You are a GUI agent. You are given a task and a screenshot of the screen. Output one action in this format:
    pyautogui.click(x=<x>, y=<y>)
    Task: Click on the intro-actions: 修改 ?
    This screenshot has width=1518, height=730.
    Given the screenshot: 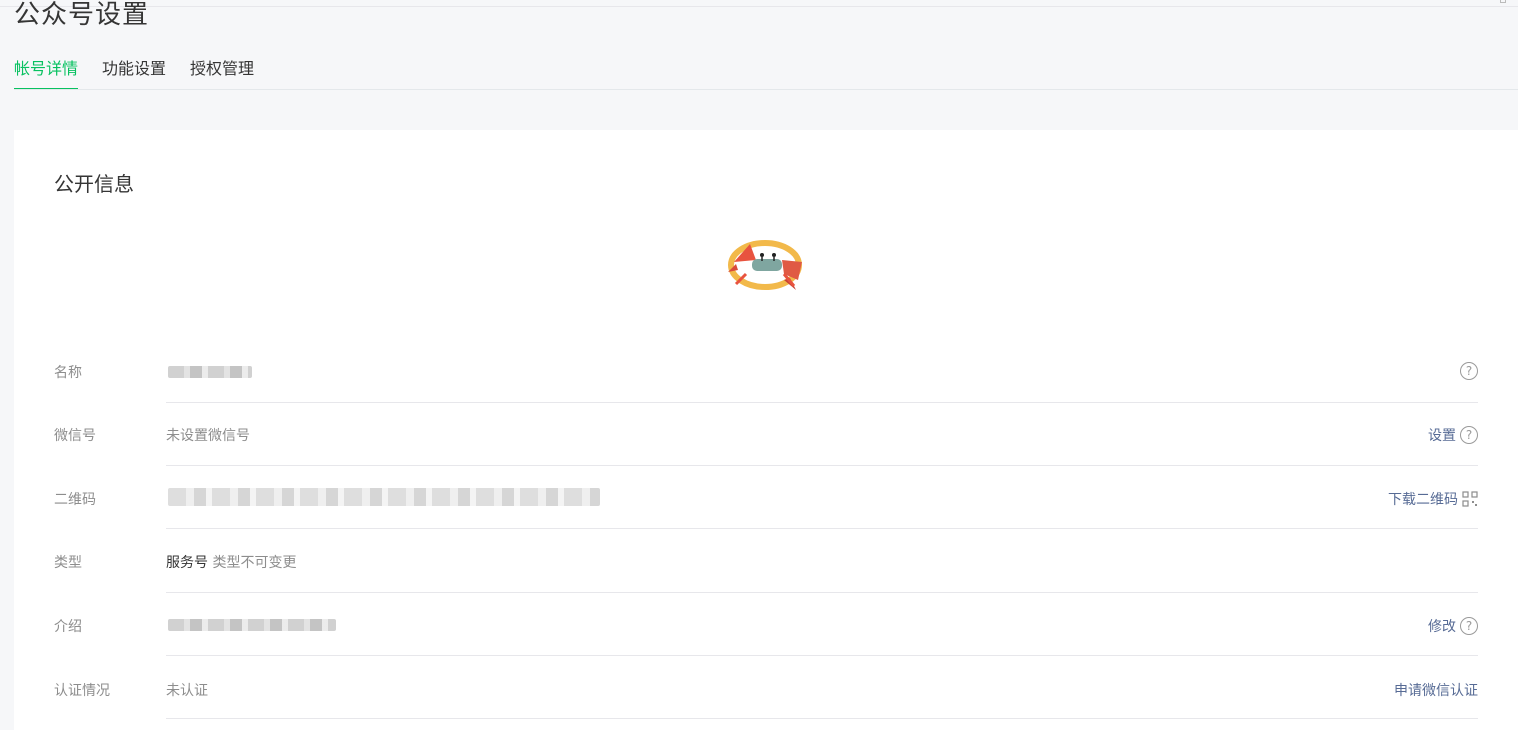 What is the action you would take?
    pyautogui.click(x=1453, y=626)
    